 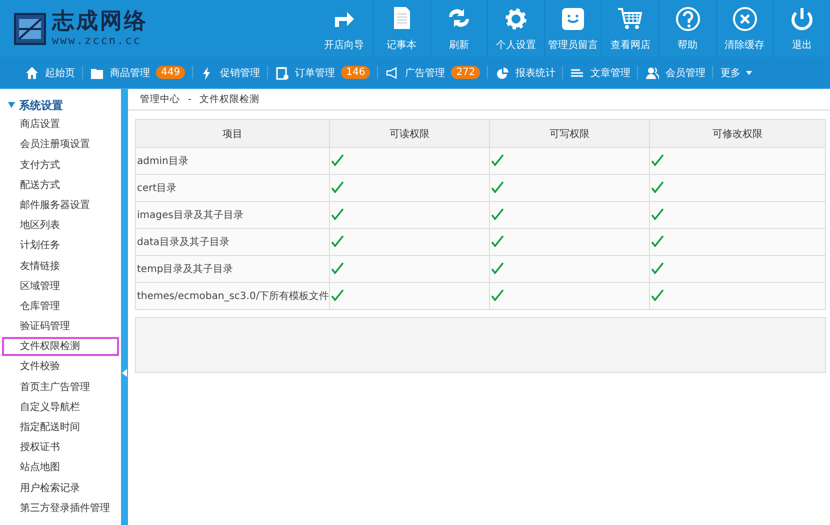 I want to click on nav-label: 促销管理, so click(x=240, y=73).